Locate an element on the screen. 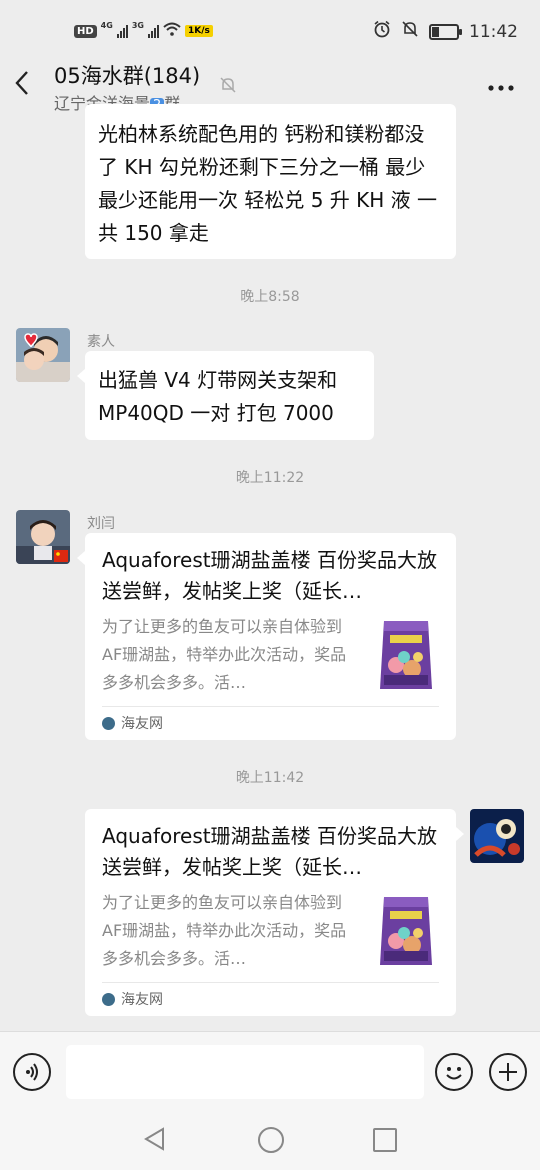  back-button is located at coordinates (27, 87).